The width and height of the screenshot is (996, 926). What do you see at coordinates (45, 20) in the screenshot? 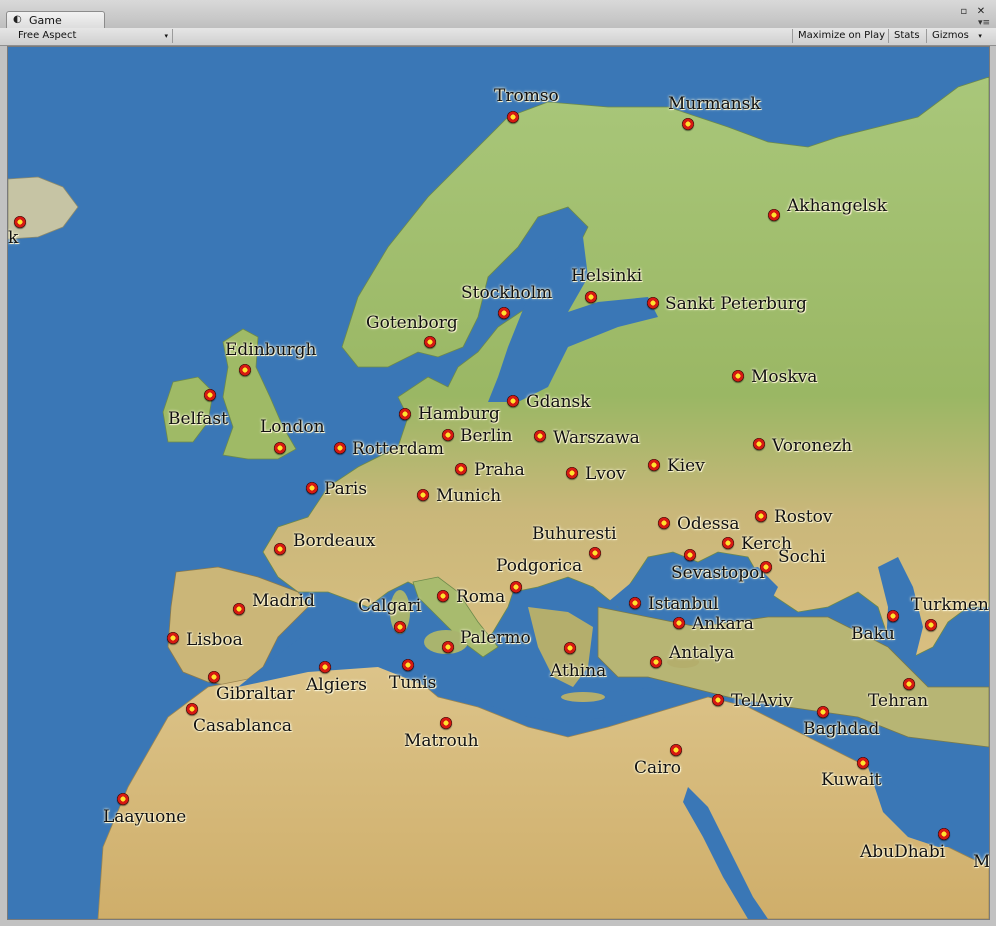
I see `tab-game-label: Game` at bounding box center [45, 20].